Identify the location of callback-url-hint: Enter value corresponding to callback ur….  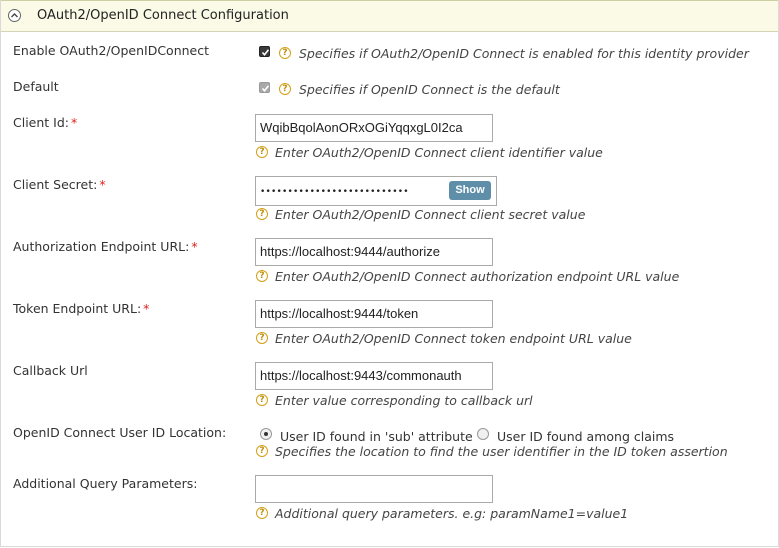
(404, 400).